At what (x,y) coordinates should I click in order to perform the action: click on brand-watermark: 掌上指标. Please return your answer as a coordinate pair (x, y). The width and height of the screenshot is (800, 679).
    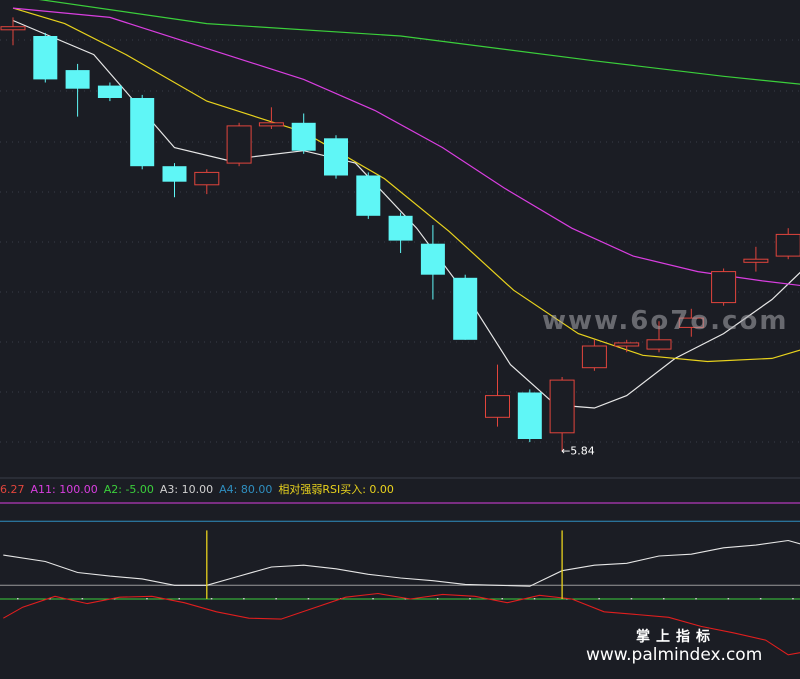
    Looking at the image, I should click on (676, 636).